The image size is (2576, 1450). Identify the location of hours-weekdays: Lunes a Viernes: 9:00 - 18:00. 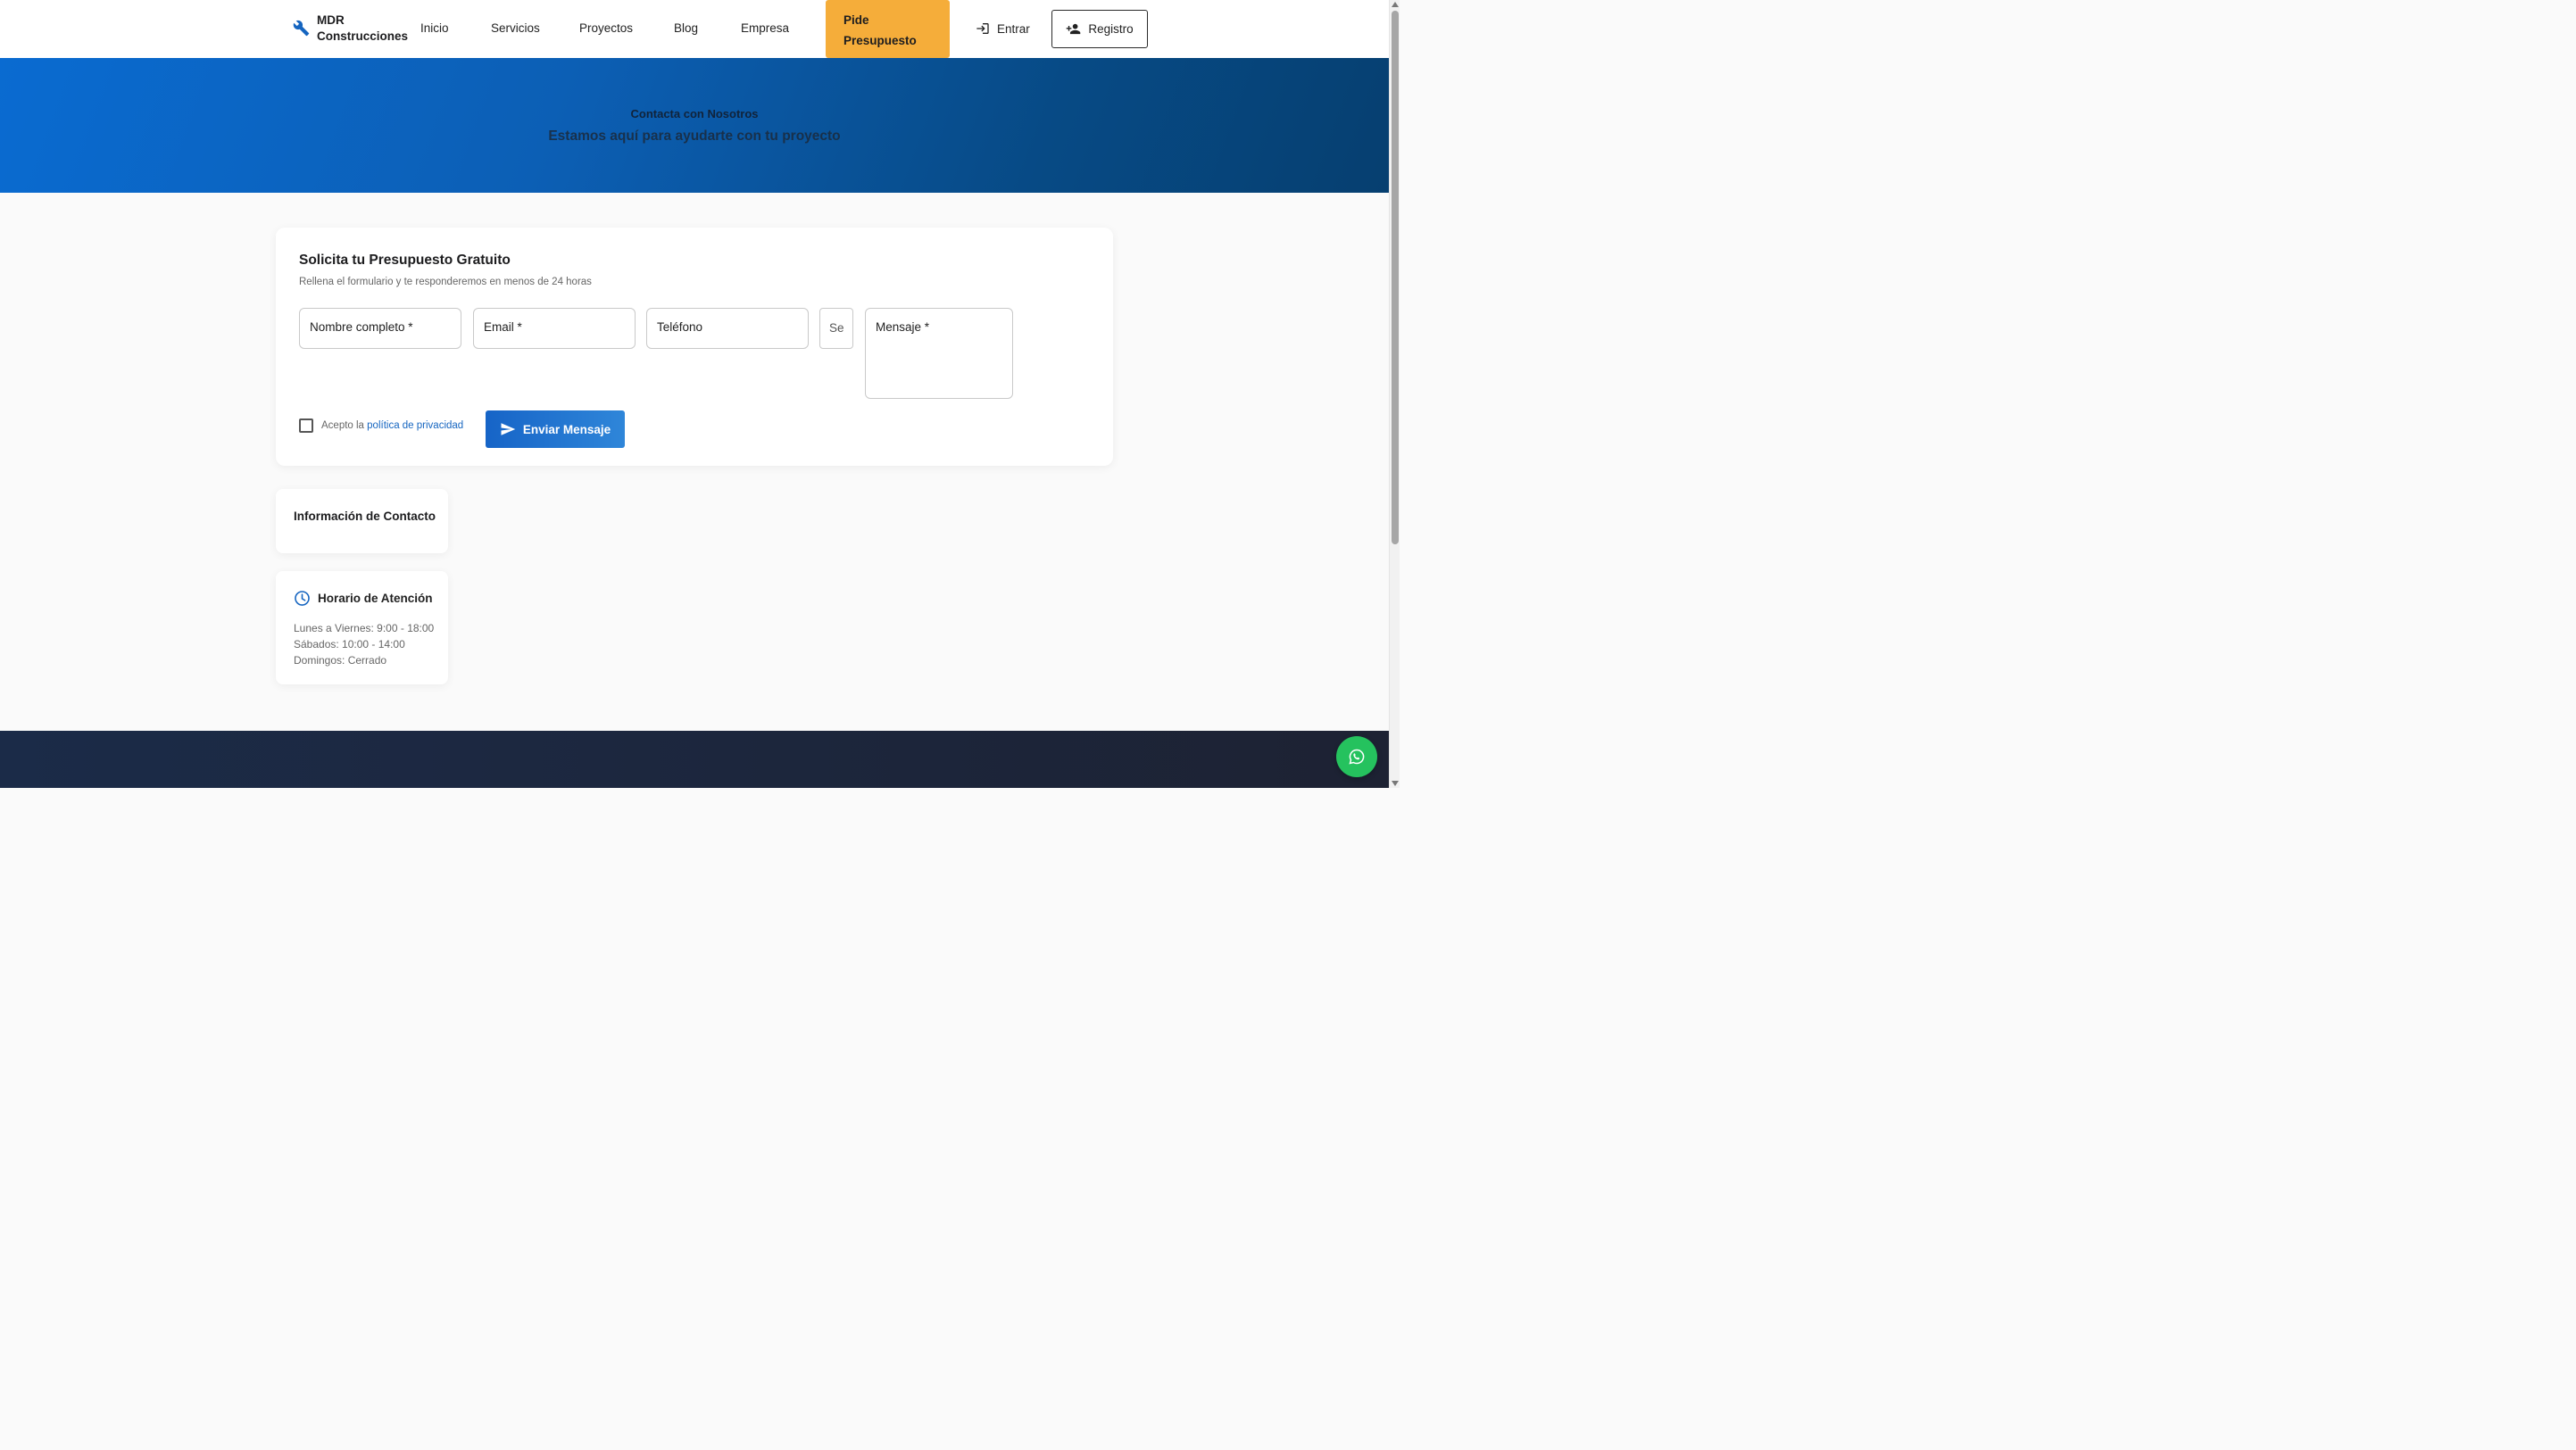
(365, 628).